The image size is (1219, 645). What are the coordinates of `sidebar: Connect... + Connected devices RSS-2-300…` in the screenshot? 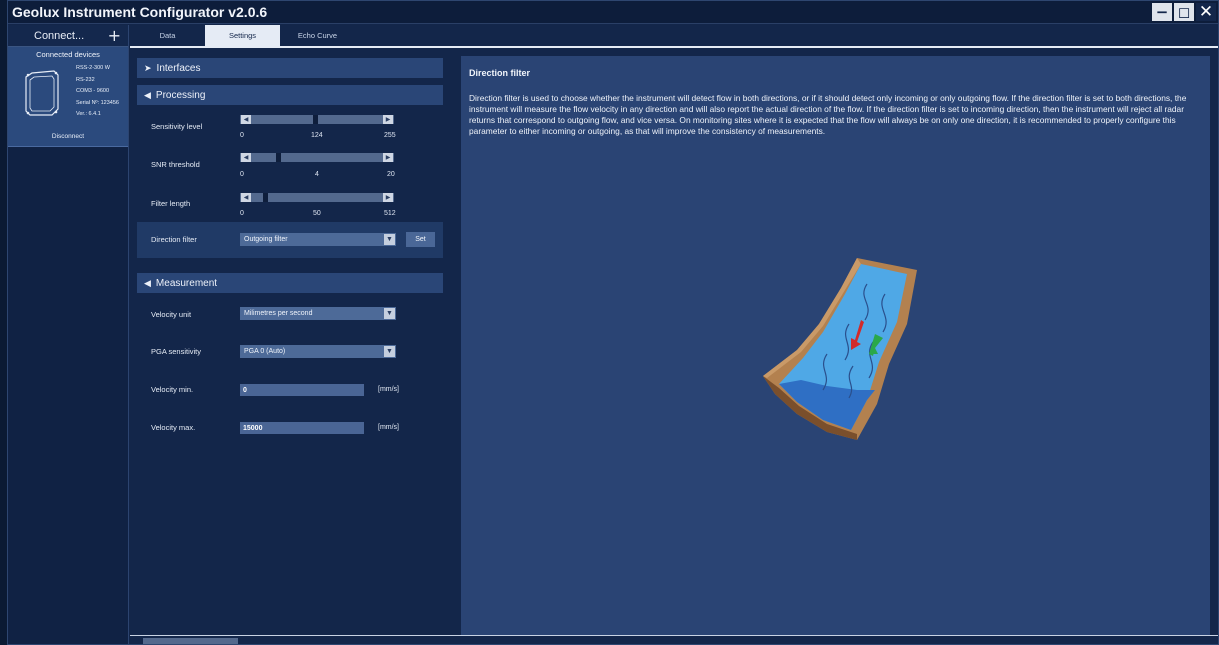 It's located at (68, 334).